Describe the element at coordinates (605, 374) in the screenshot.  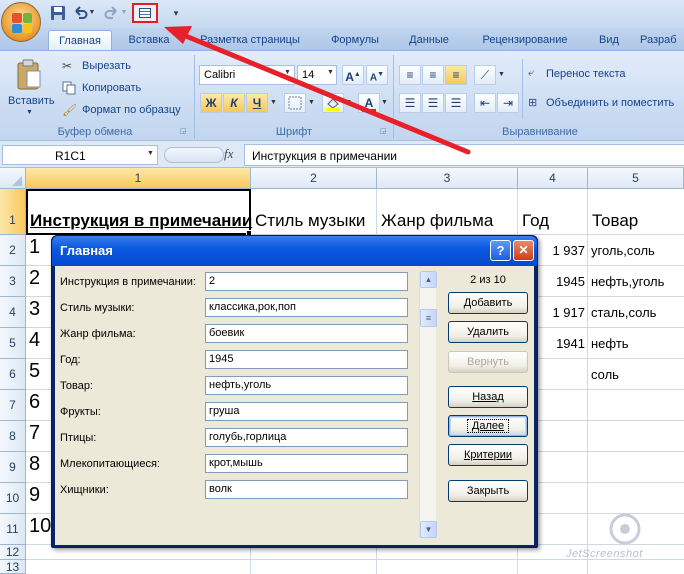
I see `cell: соль` at that location.